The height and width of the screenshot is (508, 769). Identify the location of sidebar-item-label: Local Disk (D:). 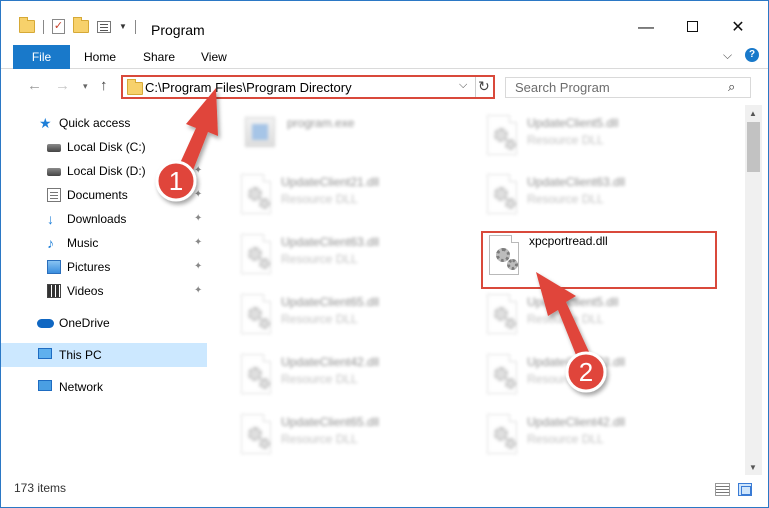
(106, 171).